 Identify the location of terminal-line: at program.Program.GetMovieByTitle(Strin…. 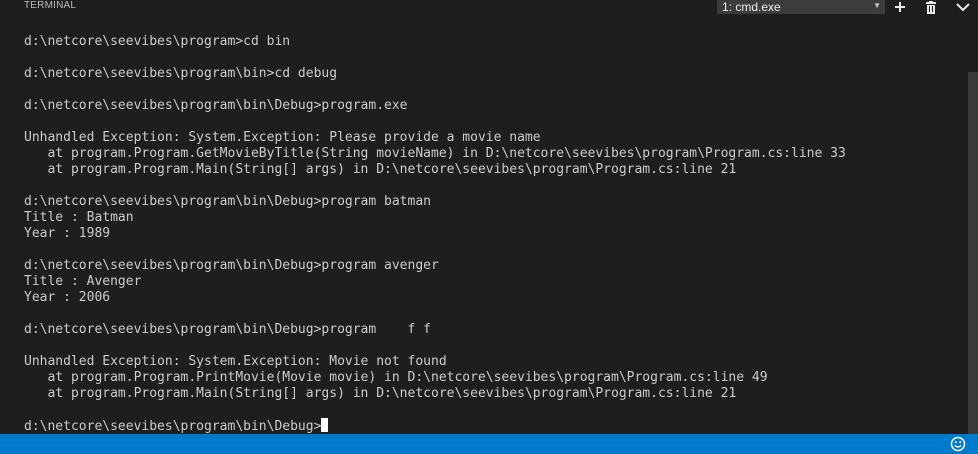
(435, 153).